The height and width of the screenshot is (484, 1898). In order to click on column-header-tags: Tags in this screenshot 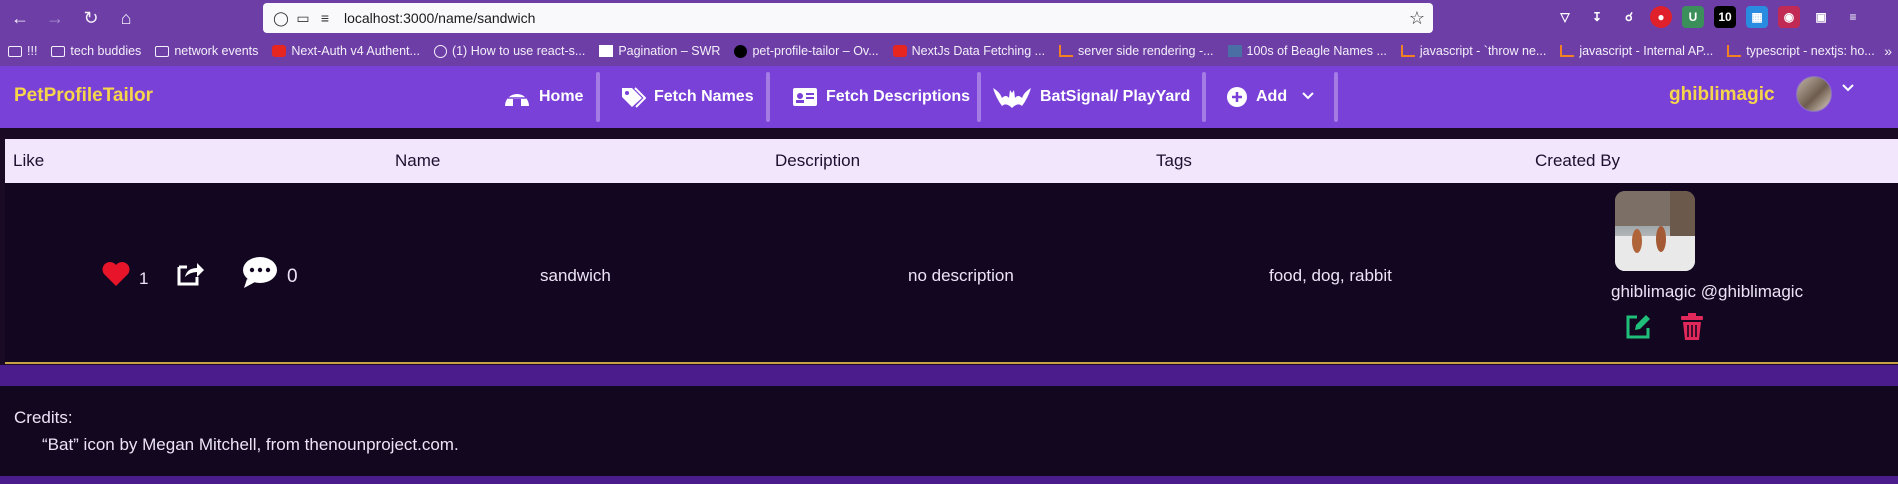, I will do `click(1174, 160)`.